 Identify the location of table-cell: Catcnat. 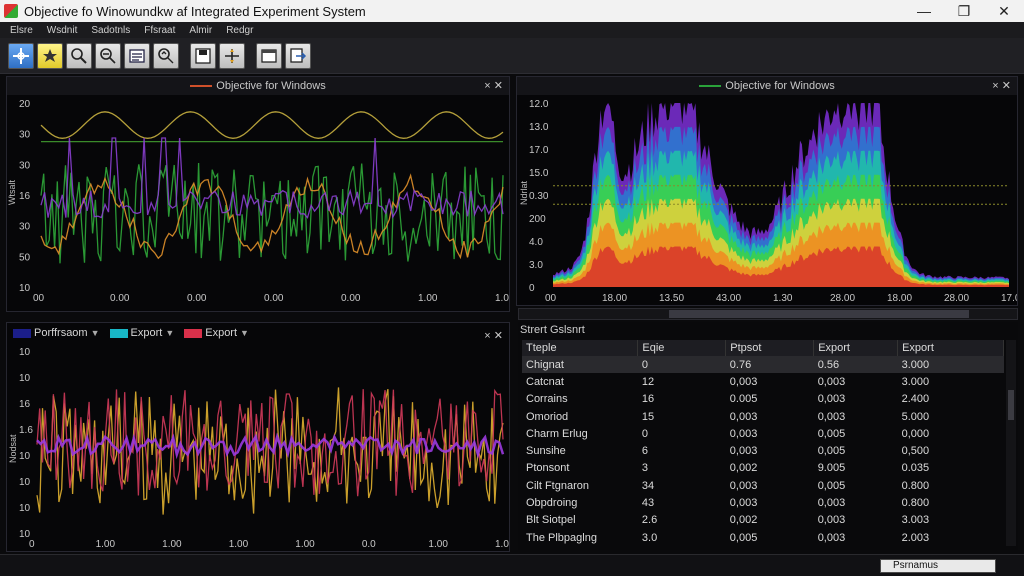
(545, 381).